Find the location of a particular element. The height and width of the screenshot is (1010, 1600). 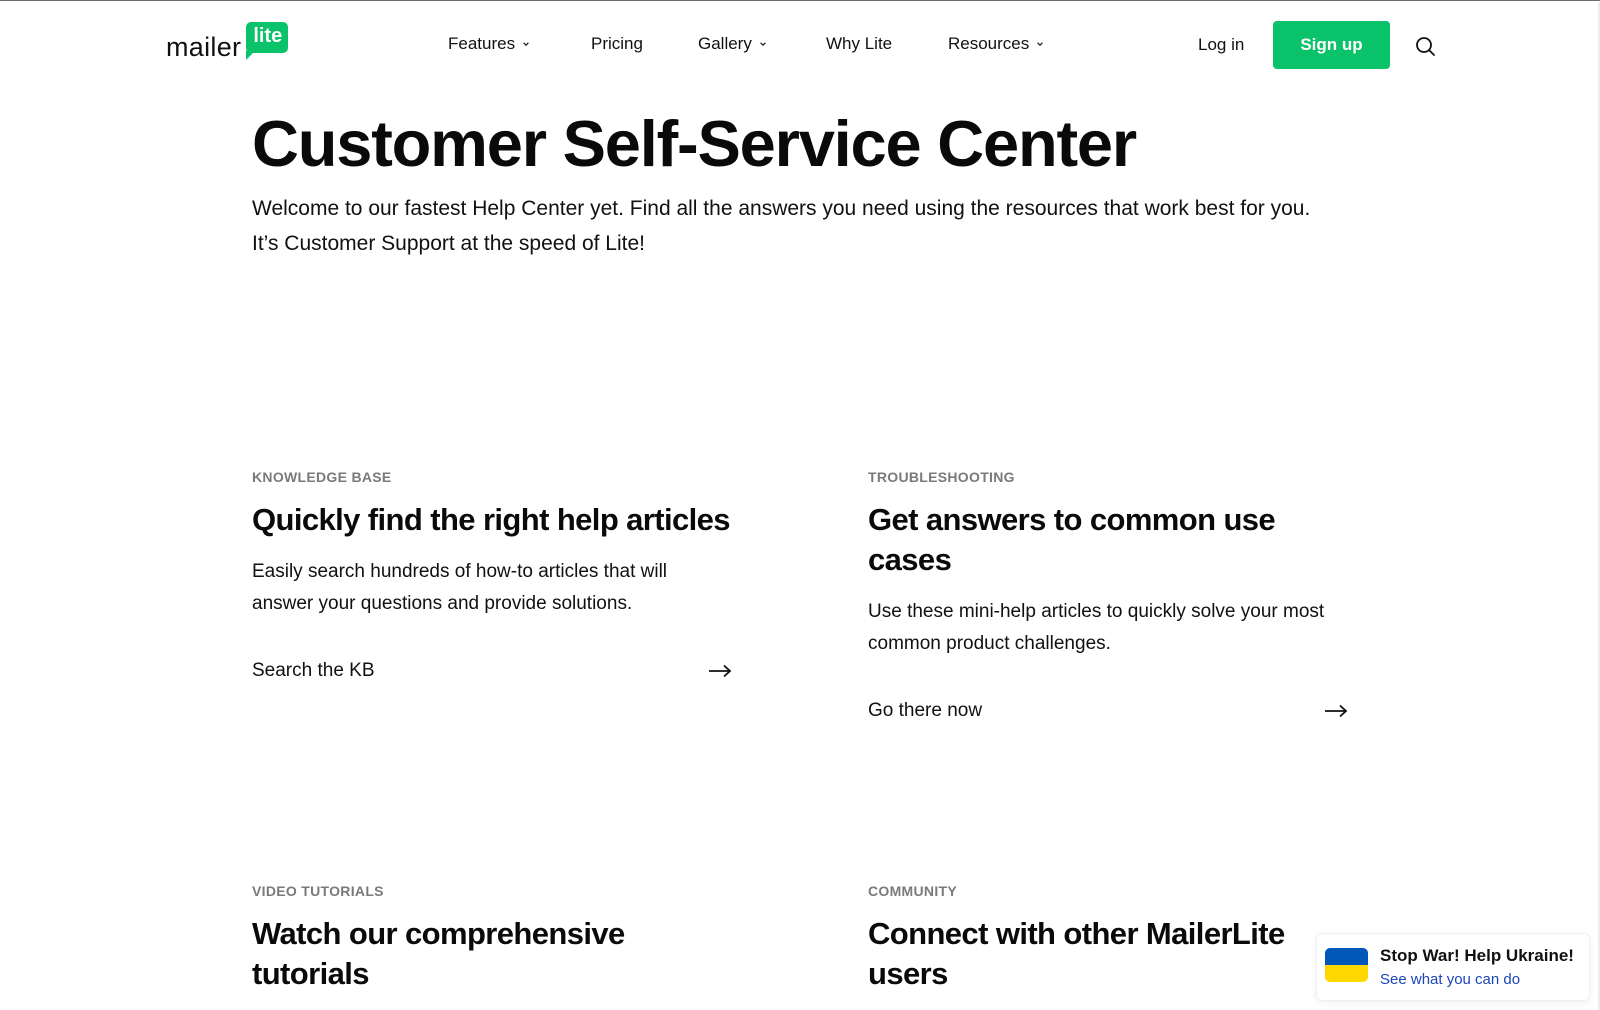

nav-pricing: Pricing is located at coordinates (617, 44).